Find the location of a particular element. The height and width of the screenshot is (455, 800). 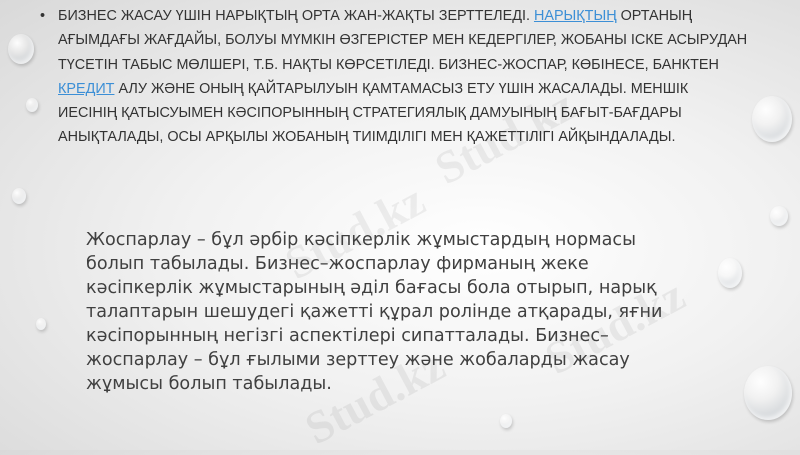

market-link: Нарықтың is located at coordinates (575, 16).